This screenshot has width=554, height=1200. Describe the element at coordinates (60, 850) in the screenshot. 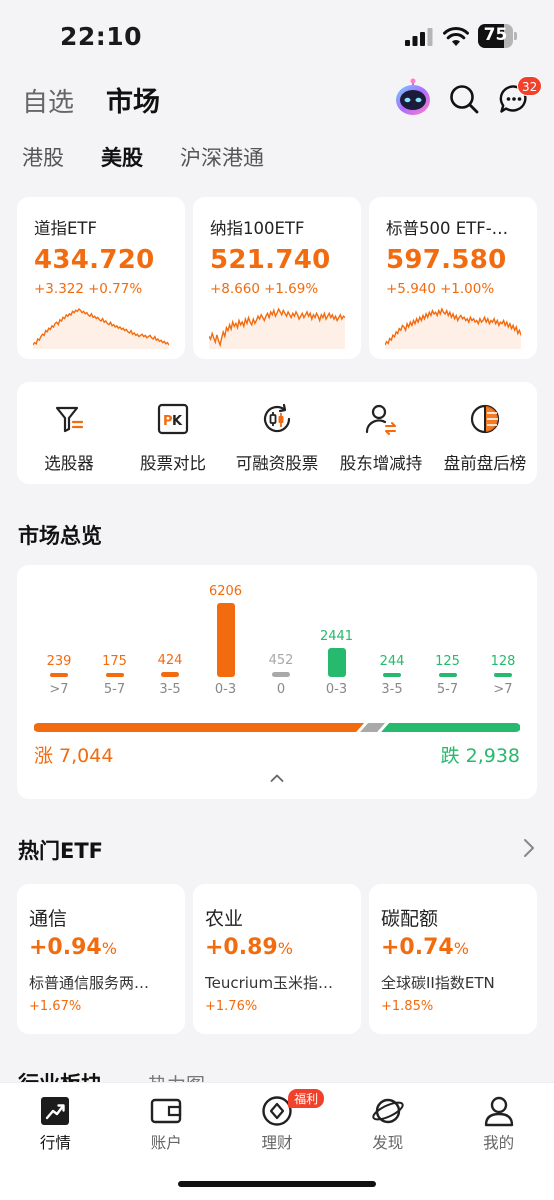

I see `hot-etf-title: 热门ETF` at that location.